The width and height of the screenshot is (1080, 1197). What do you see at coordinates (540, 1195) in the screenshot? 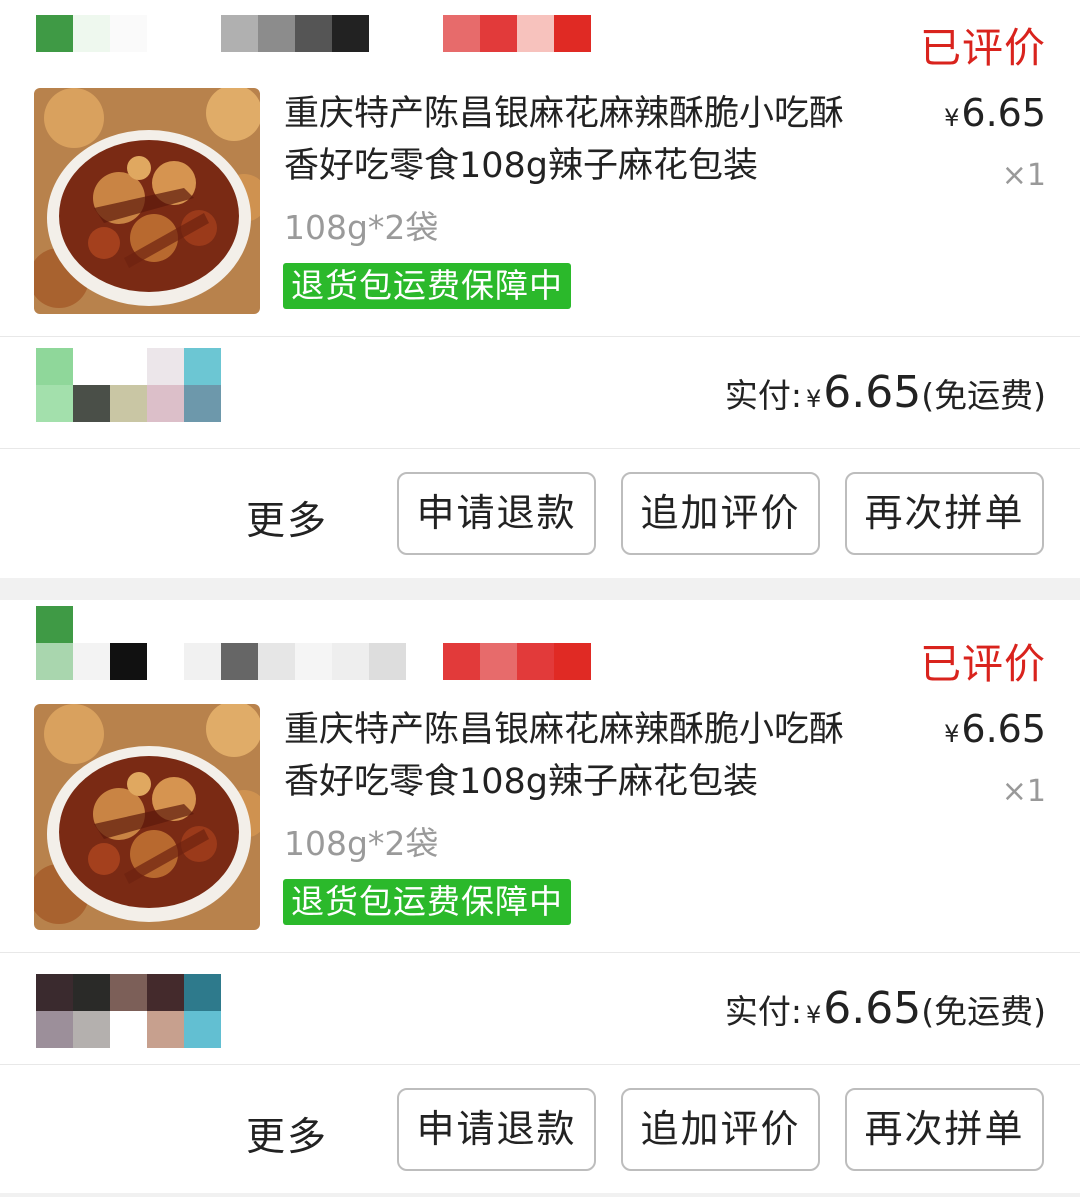
I see `bottom-separator` at bounding box center [540, 1195].